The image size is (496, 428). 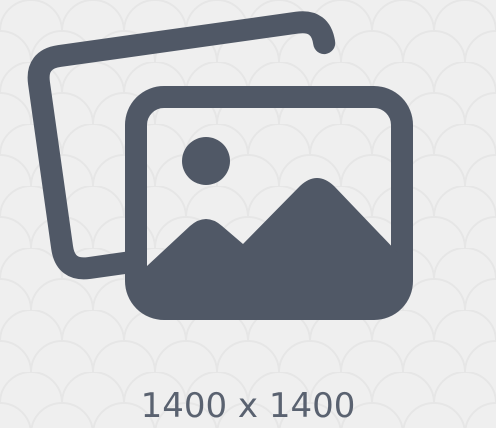 What do you see at coordinates (206, 161) in the screenshot?
I see `sun-shape` at bounding box center [206, 161].